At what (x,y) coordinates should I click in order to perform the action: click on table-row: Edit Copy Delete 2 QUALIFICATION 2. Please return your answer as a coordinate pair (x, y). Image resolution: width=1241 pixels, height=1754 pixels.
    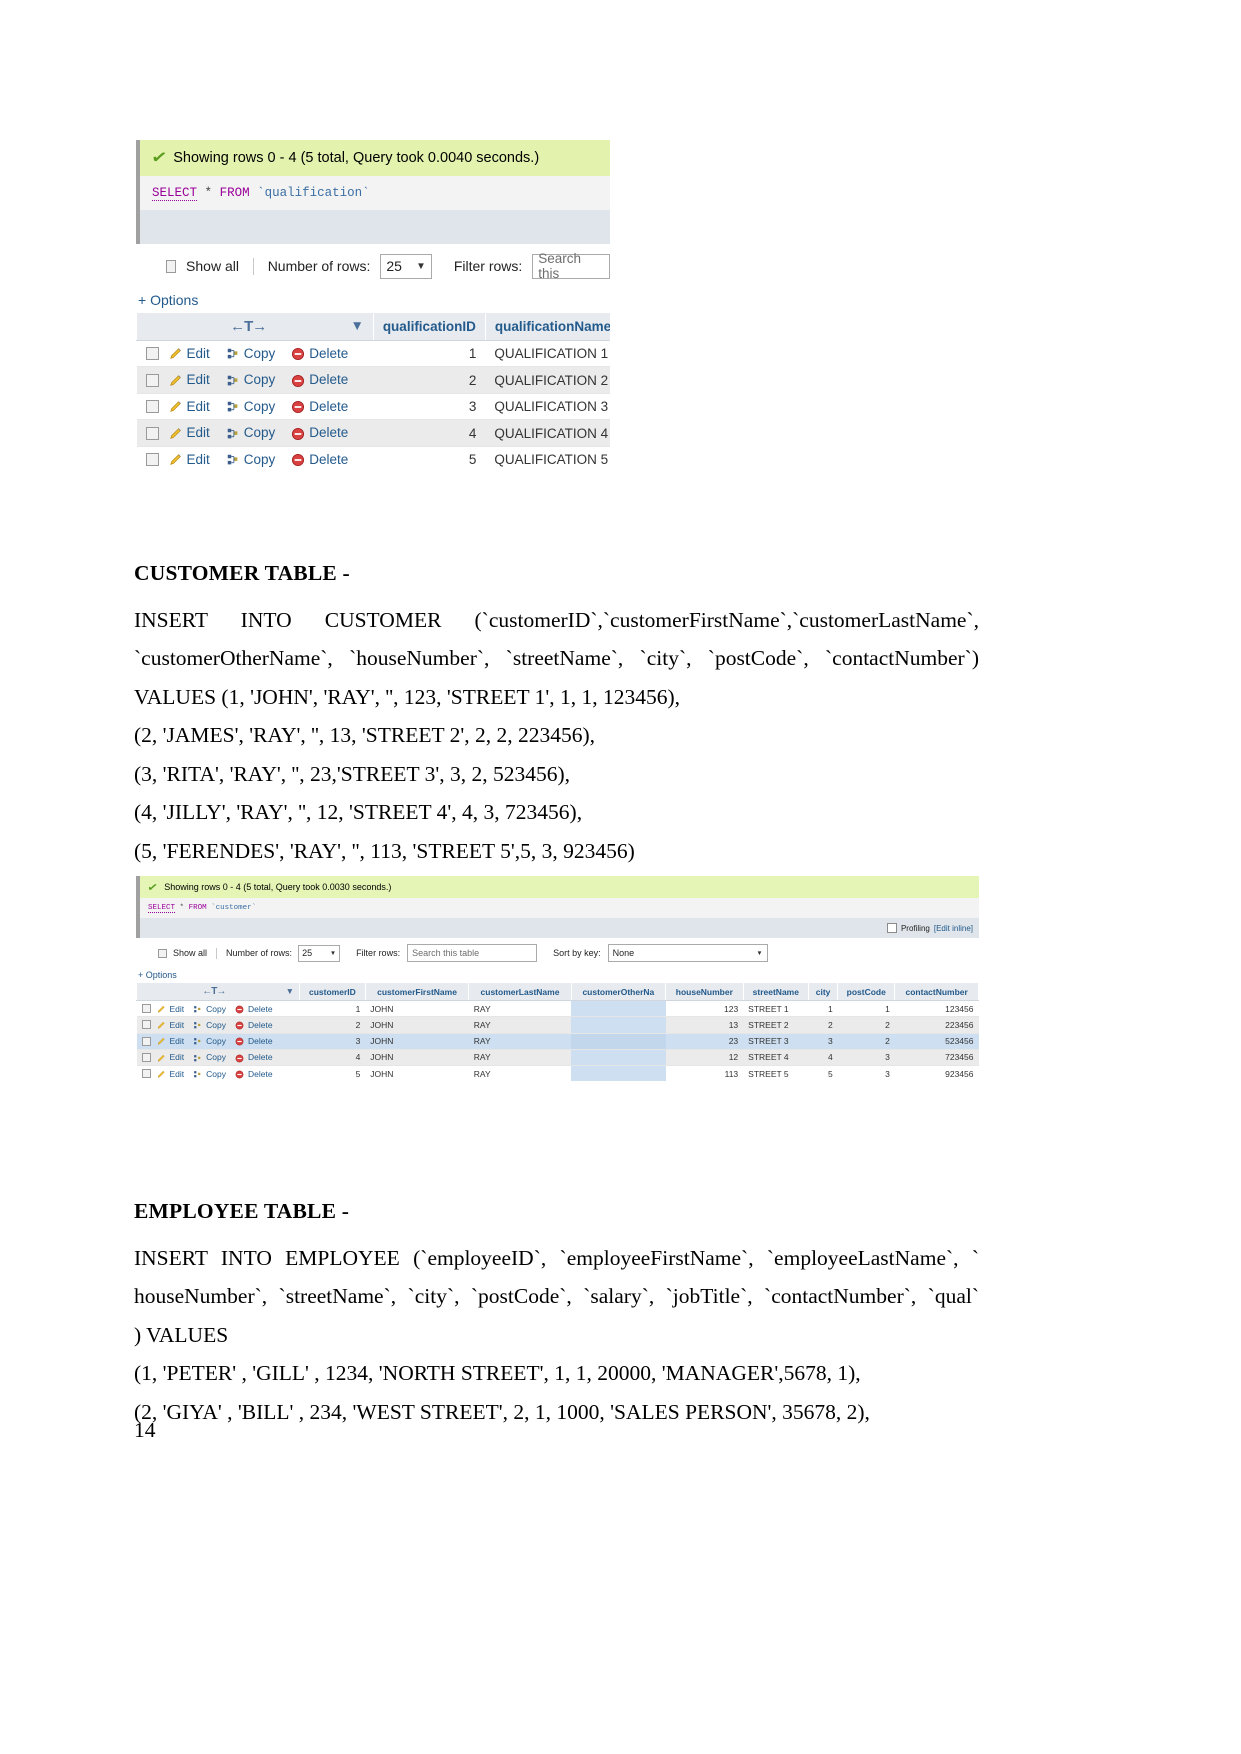
    Looking at the image, I should click on (373, 380).